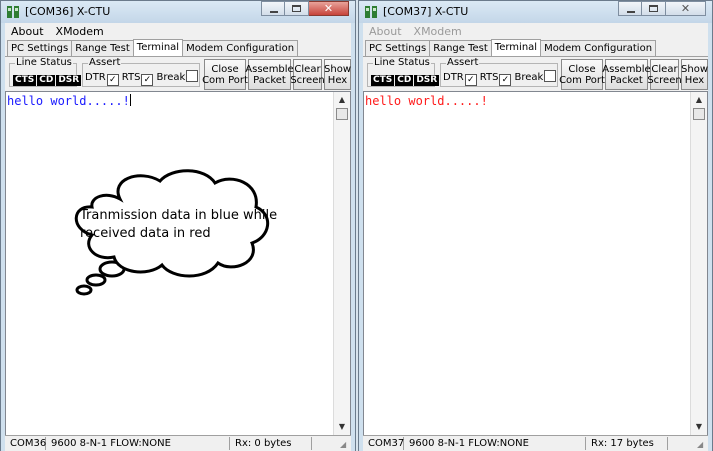 The width and height of the screenshot is (713, 451). I want to click on status-port: COM36, so click(26, 443).